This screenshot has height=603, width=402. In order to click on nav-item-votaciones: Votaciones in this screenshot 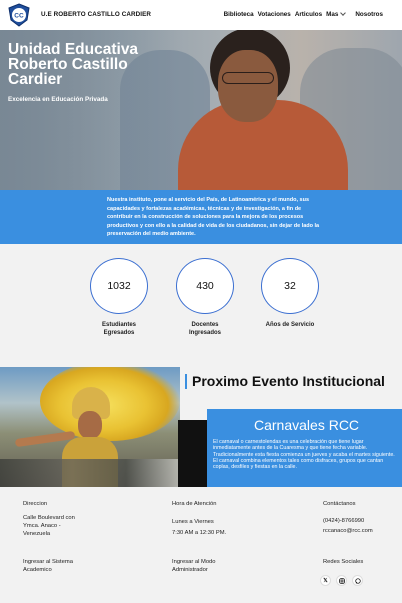, I will do `click(274, 14)`.